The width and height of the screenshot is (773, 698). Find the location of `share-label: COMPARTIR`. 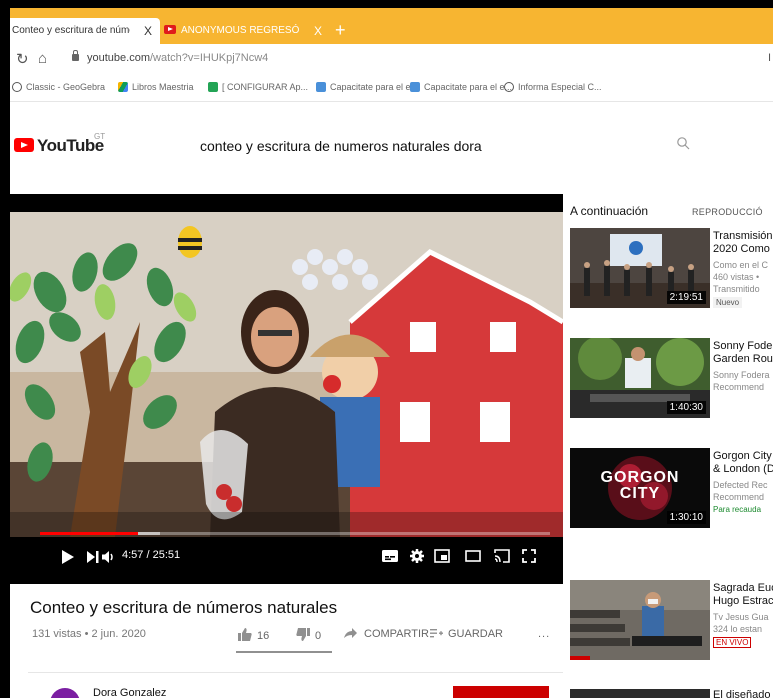

share-label: COMPARTIR is located at coordinates (396, 634).